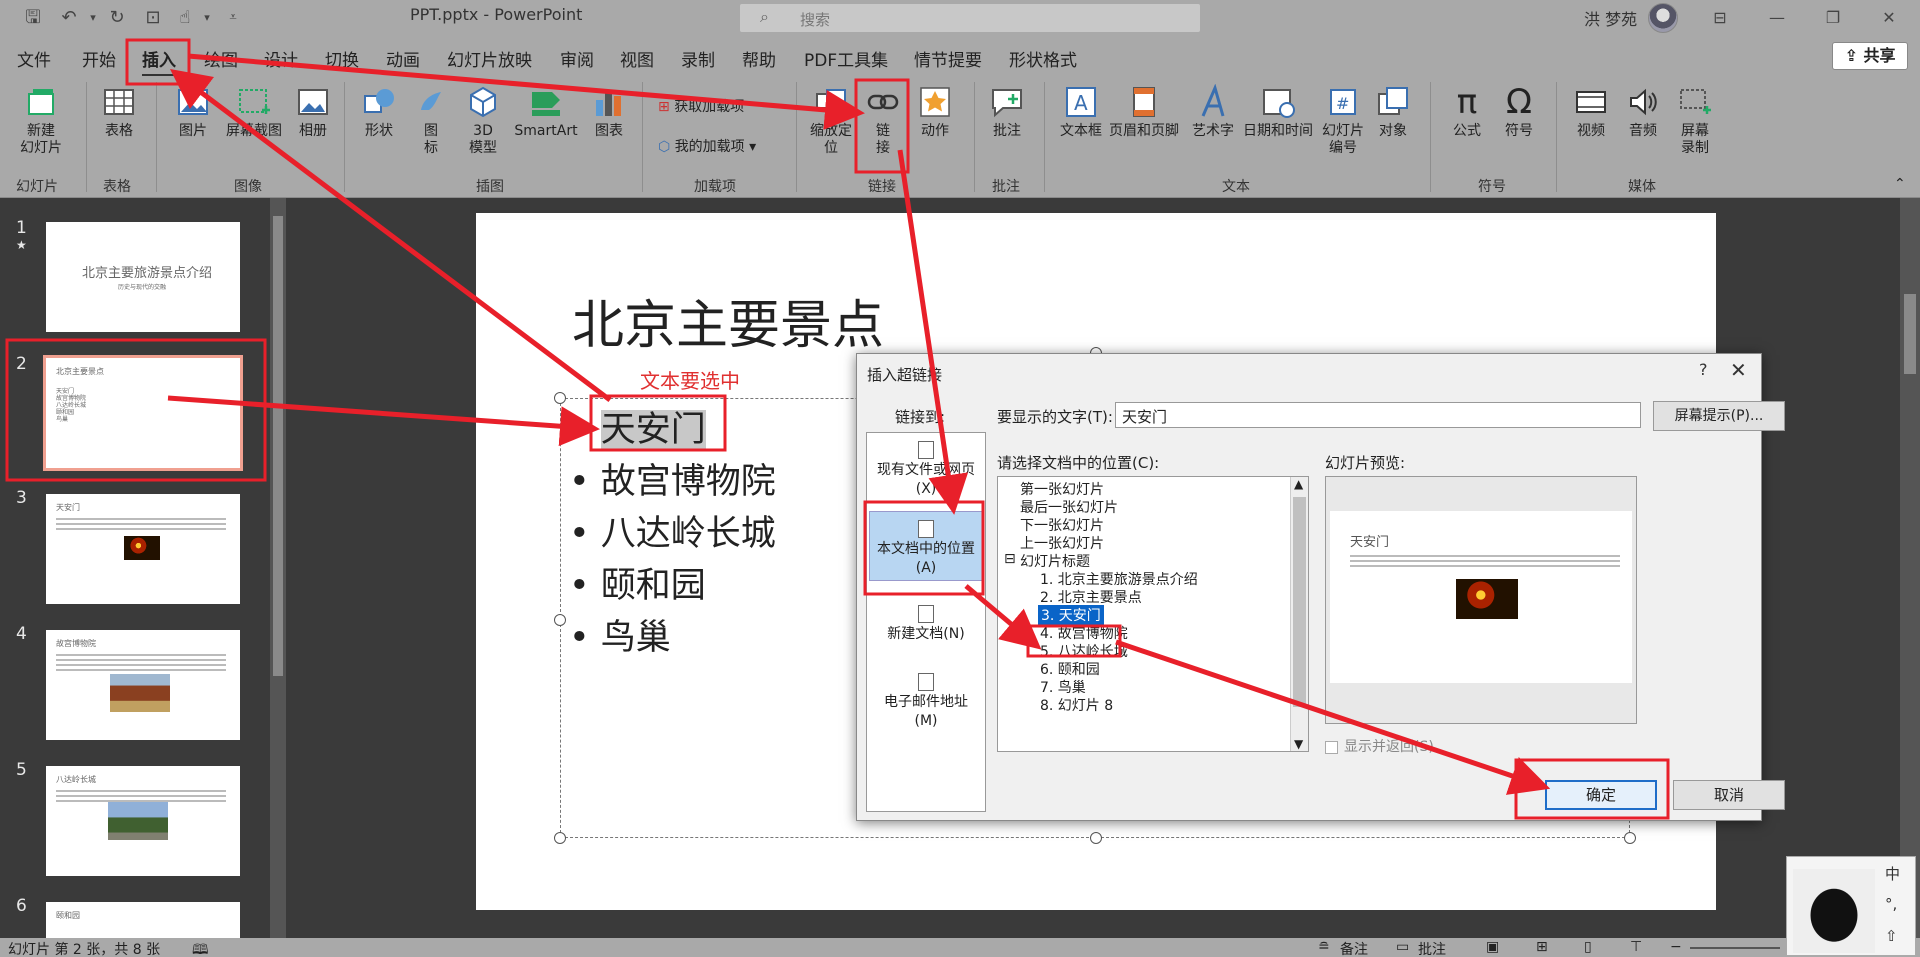  Describe the element at coordinates (1432, 948) in the screenshot. I see `comments-button: 批注` at that location.